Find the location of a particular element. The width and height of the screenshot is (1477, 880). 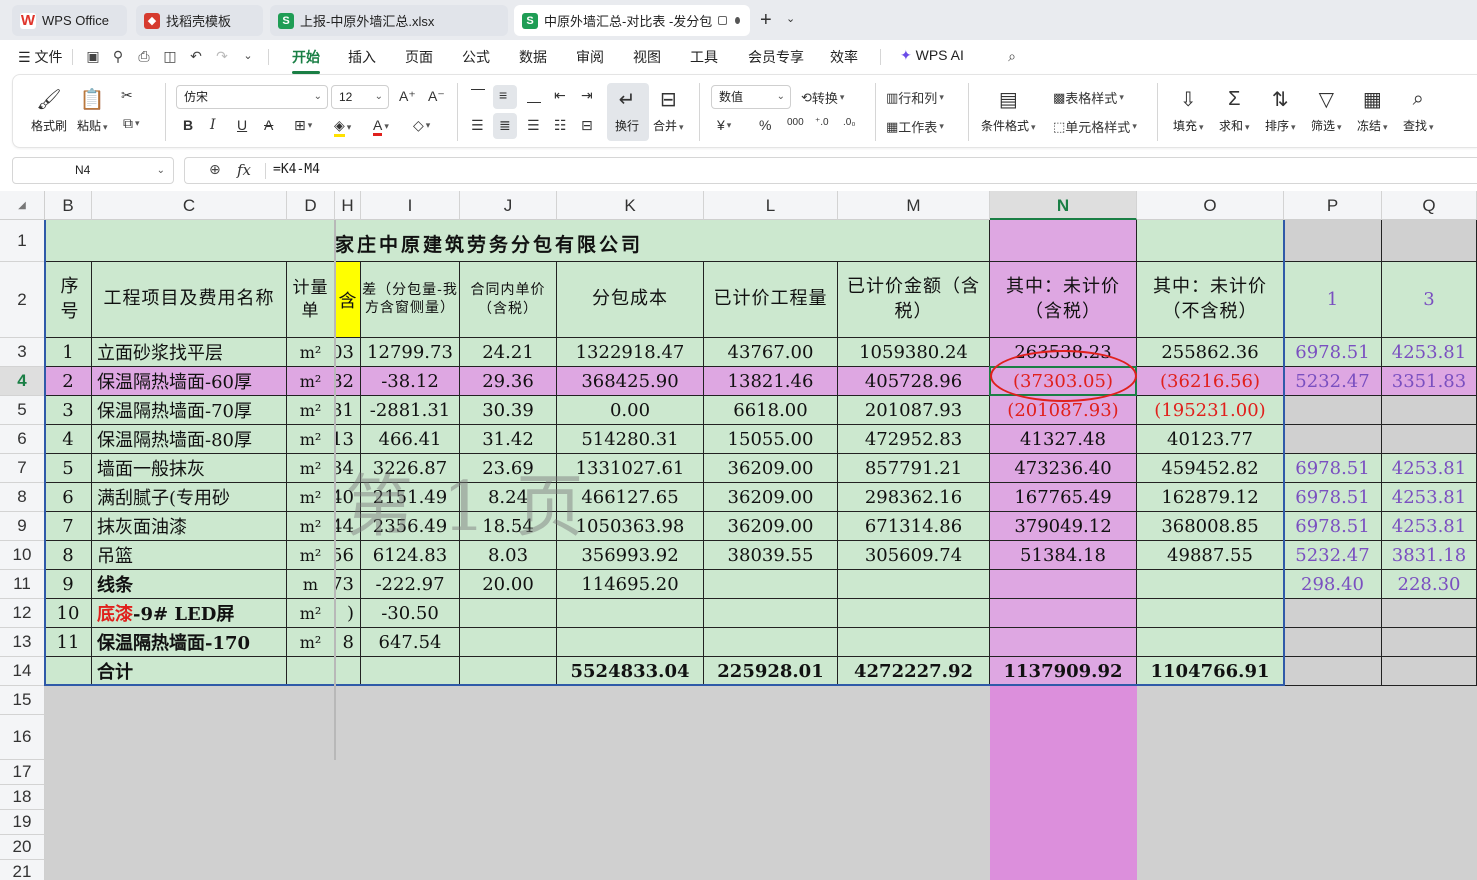

cell-o1 is located at coordinates (1210, 241).